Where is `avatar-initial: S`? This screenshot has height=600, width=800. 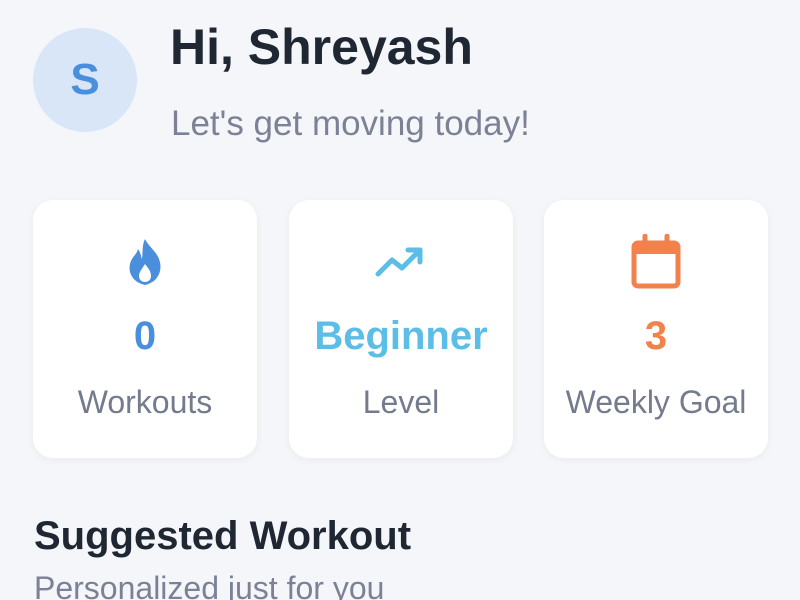 avatar-initial: S is located at coordinates (85, 79).